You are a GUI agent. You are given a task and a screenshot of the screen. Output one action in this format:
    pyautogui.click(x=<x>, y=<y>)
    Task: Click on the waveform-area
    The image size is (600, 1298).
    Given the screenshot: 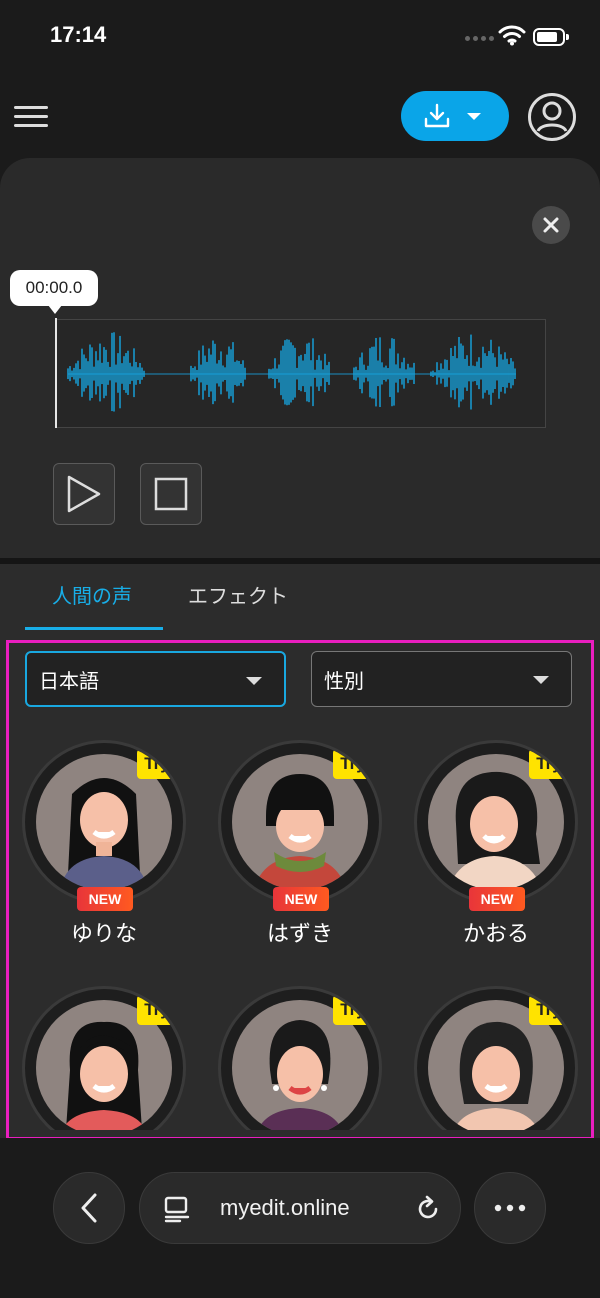 What is the action you would take?
    pyautogui.click(x=300, y=373)
    